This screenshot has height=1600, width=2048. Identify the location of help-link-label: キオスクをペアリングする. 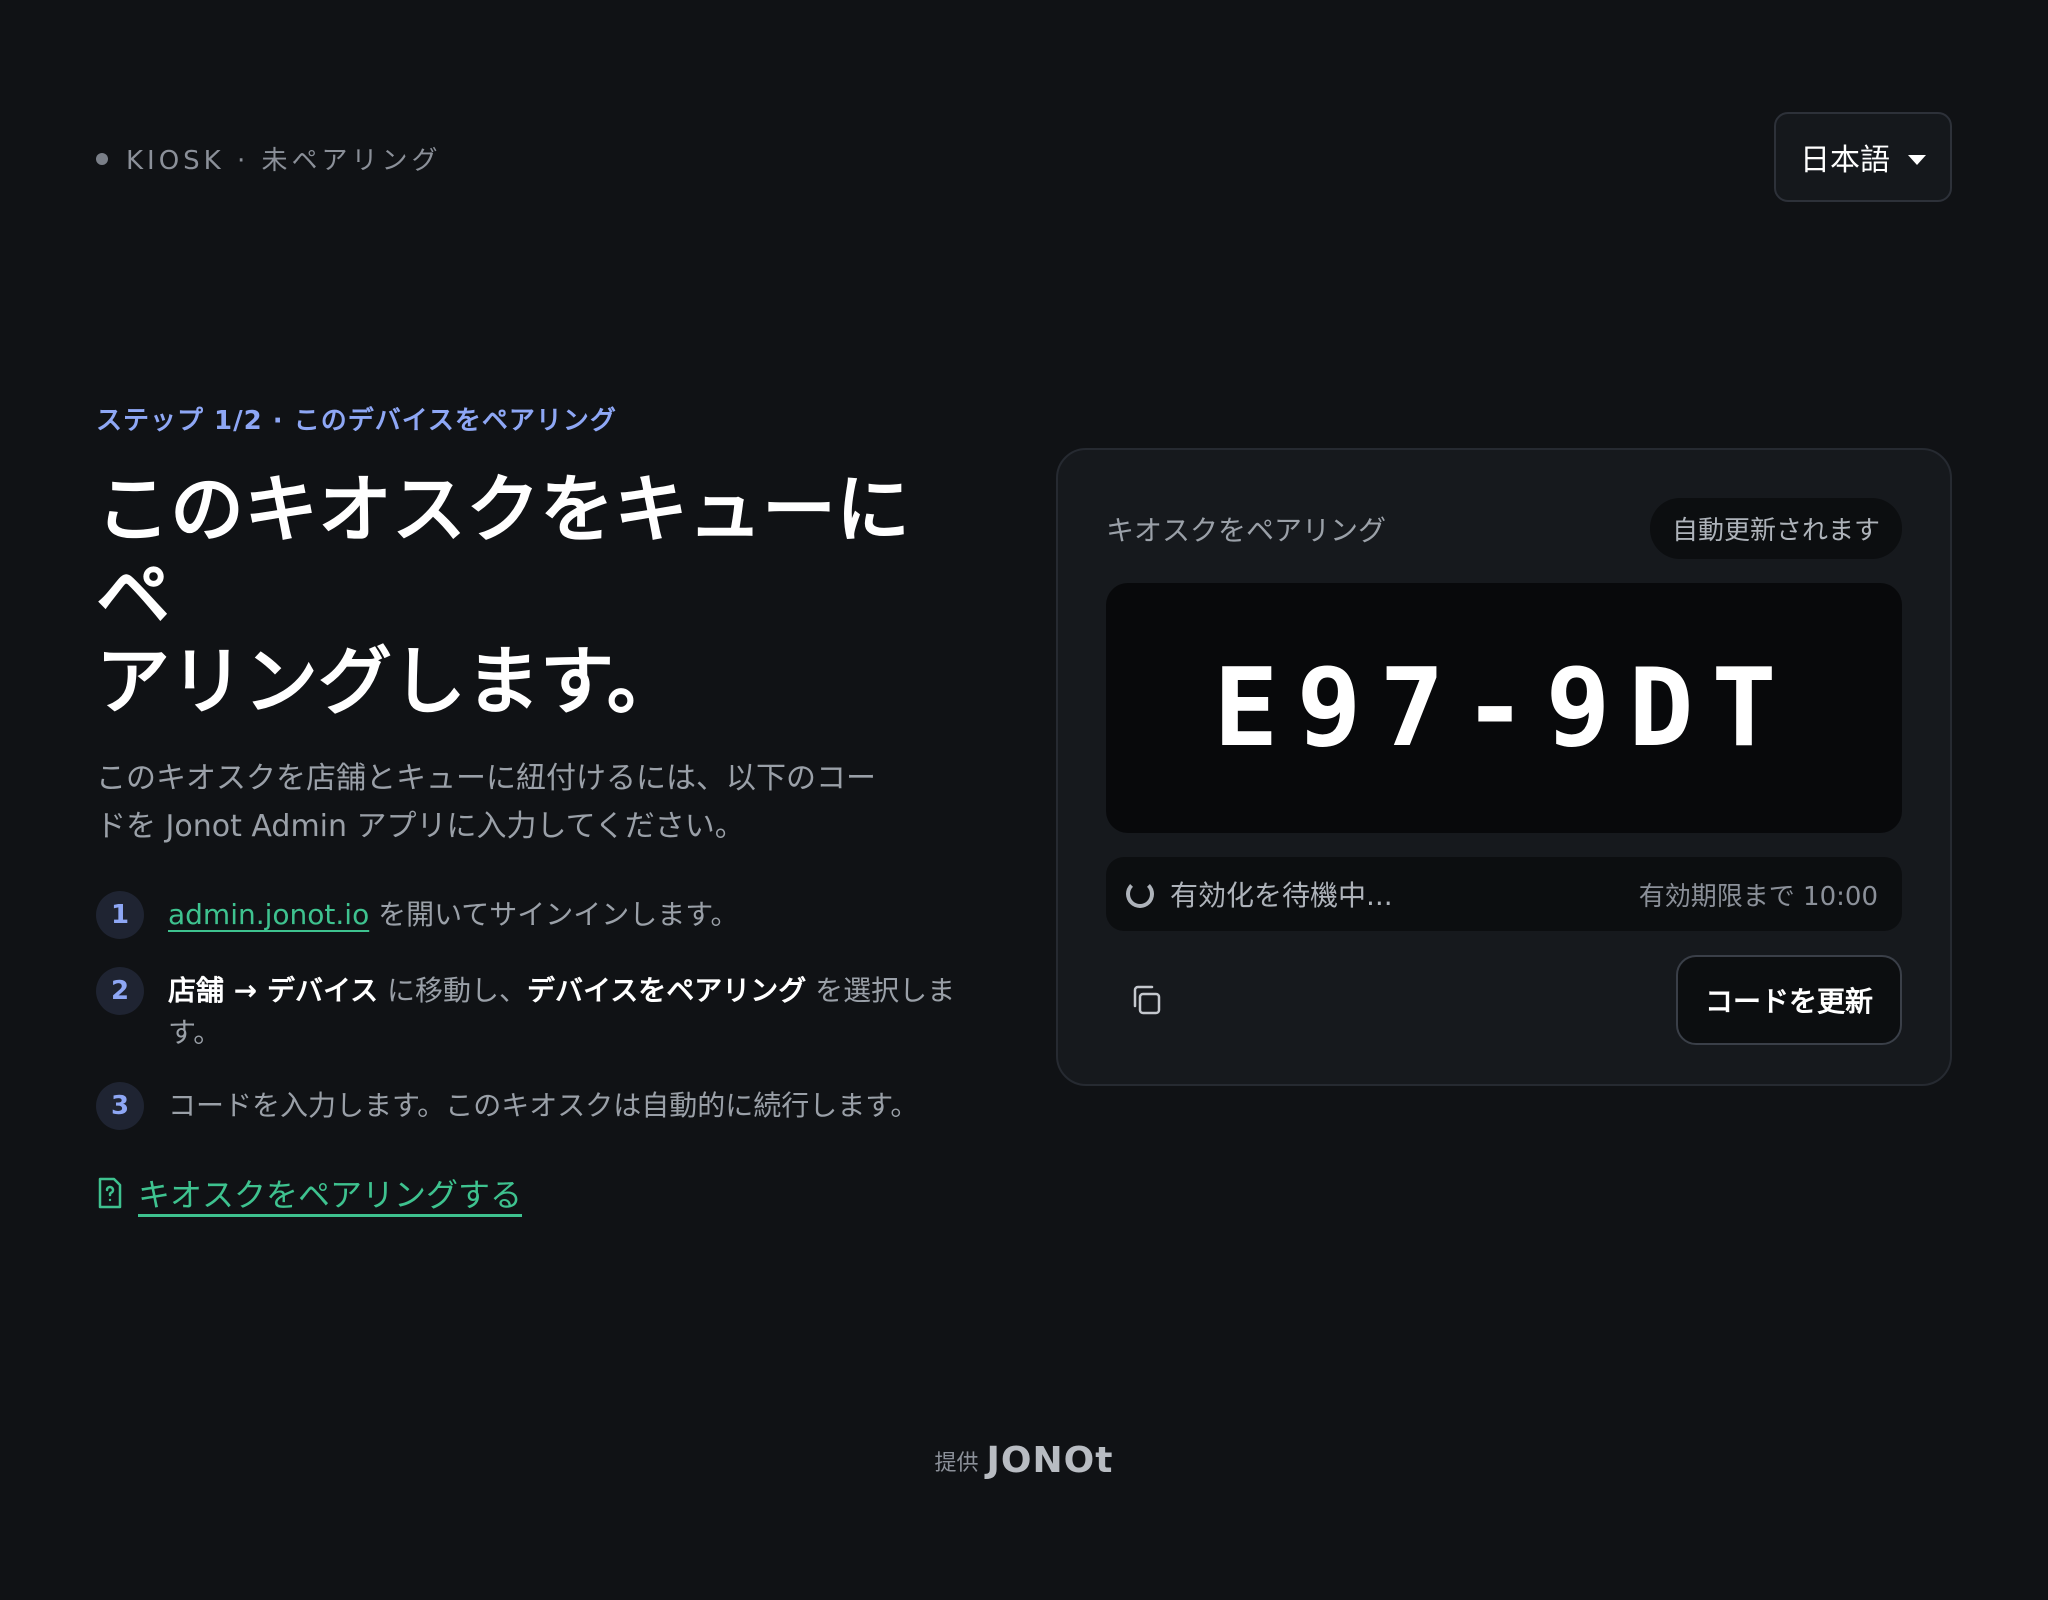
(330, 1195).